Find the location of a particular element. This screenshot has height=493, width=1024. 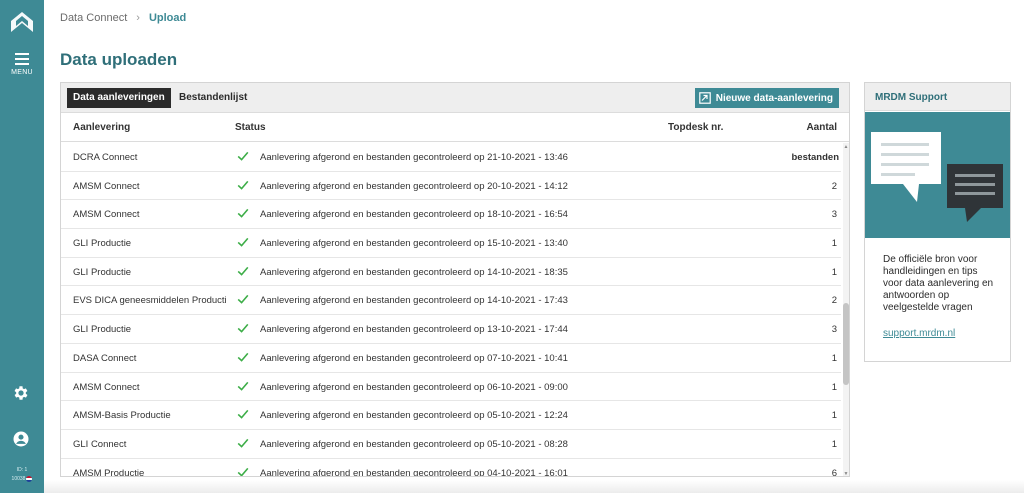

cell-aanlevering: AMSM Productie is located at coordinates (109, 472).